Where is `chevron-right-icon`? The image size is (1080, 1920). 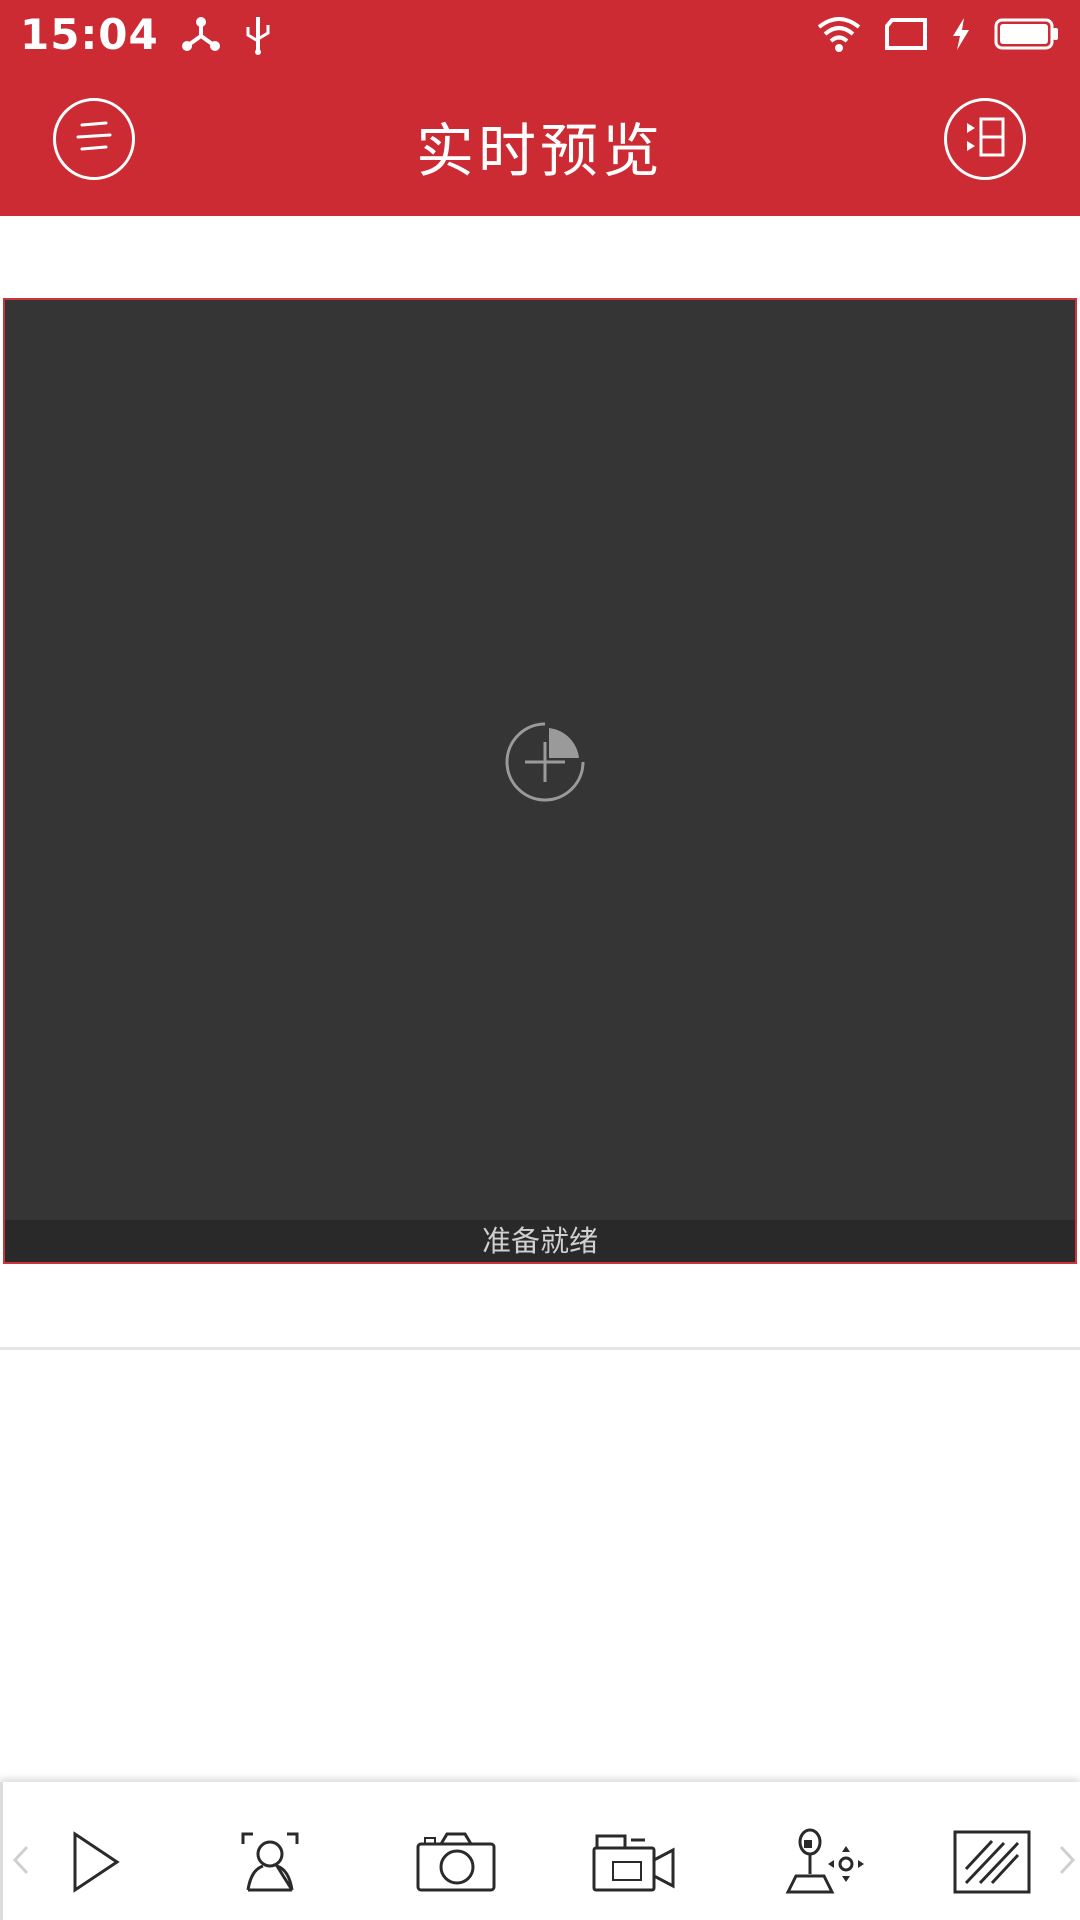
chevron-right-icon is located at coordinates (1067, 1860).